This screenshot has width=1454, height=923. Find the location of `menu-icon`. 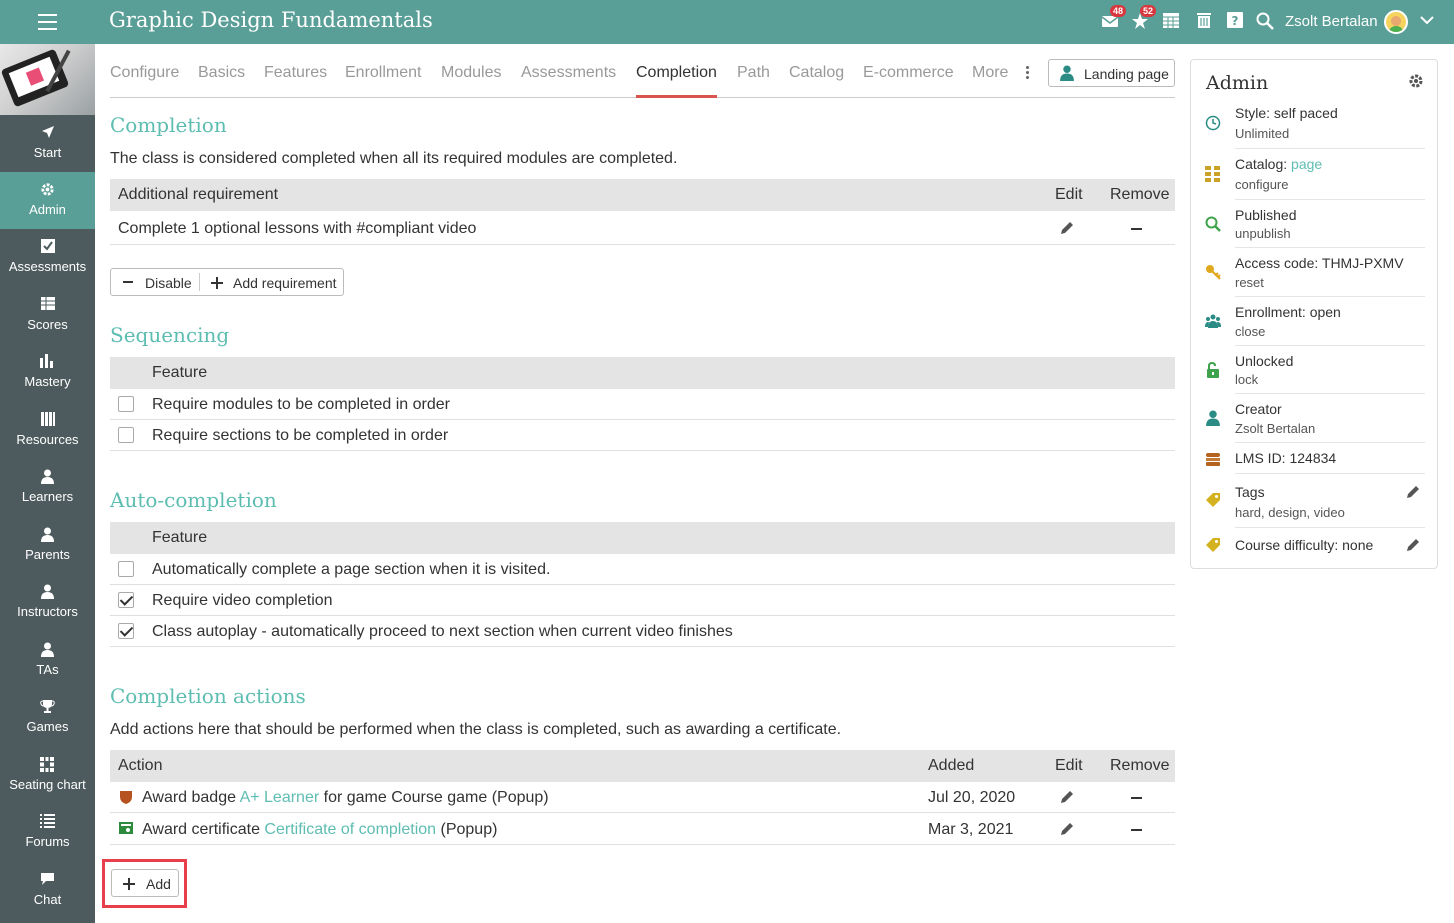

menu-icon is located at coordinates (47, 22).